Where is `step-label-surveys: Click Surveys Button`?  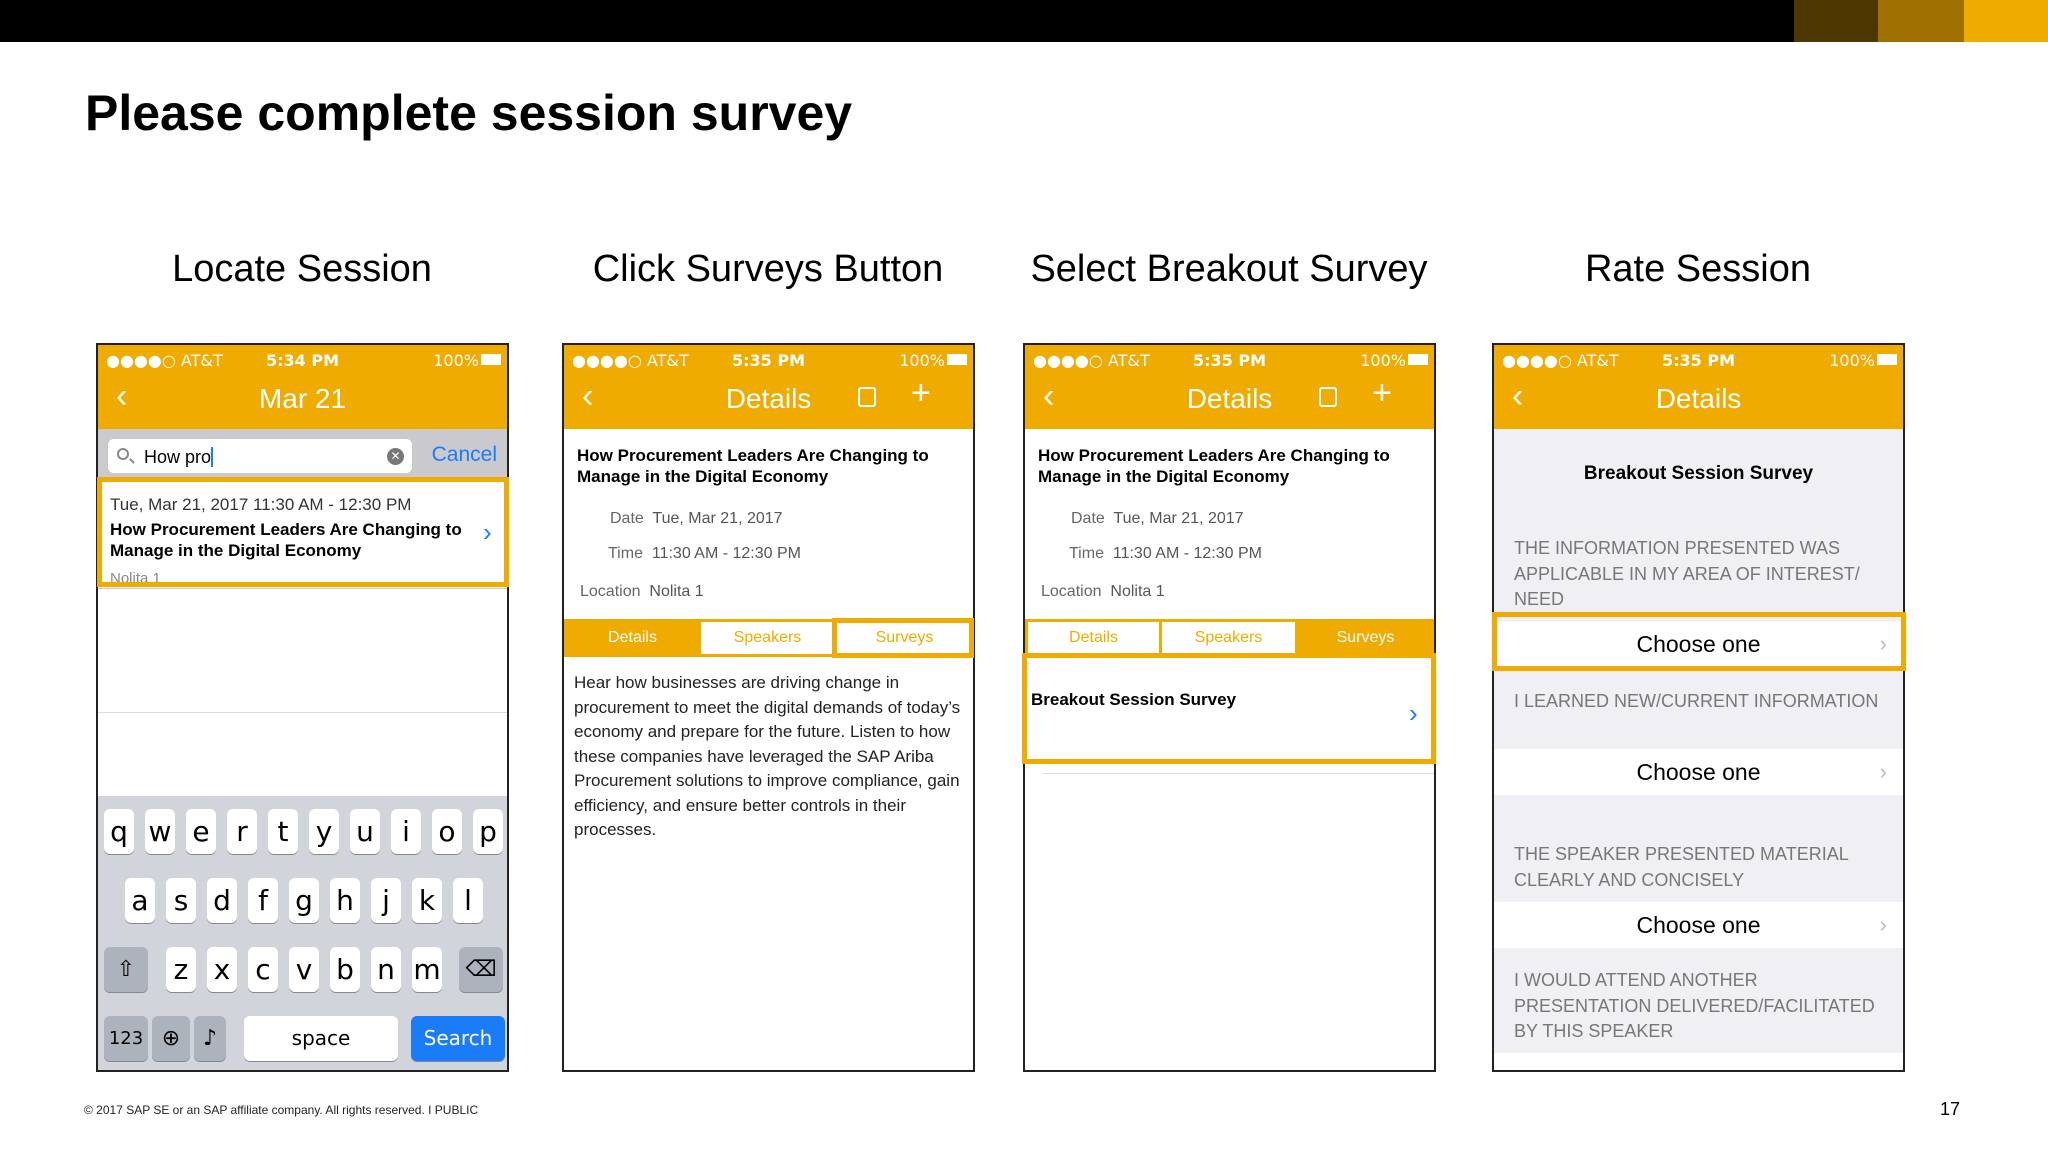
step-label-surveys: Click Surveys Button is located at coordinates (768, 269).